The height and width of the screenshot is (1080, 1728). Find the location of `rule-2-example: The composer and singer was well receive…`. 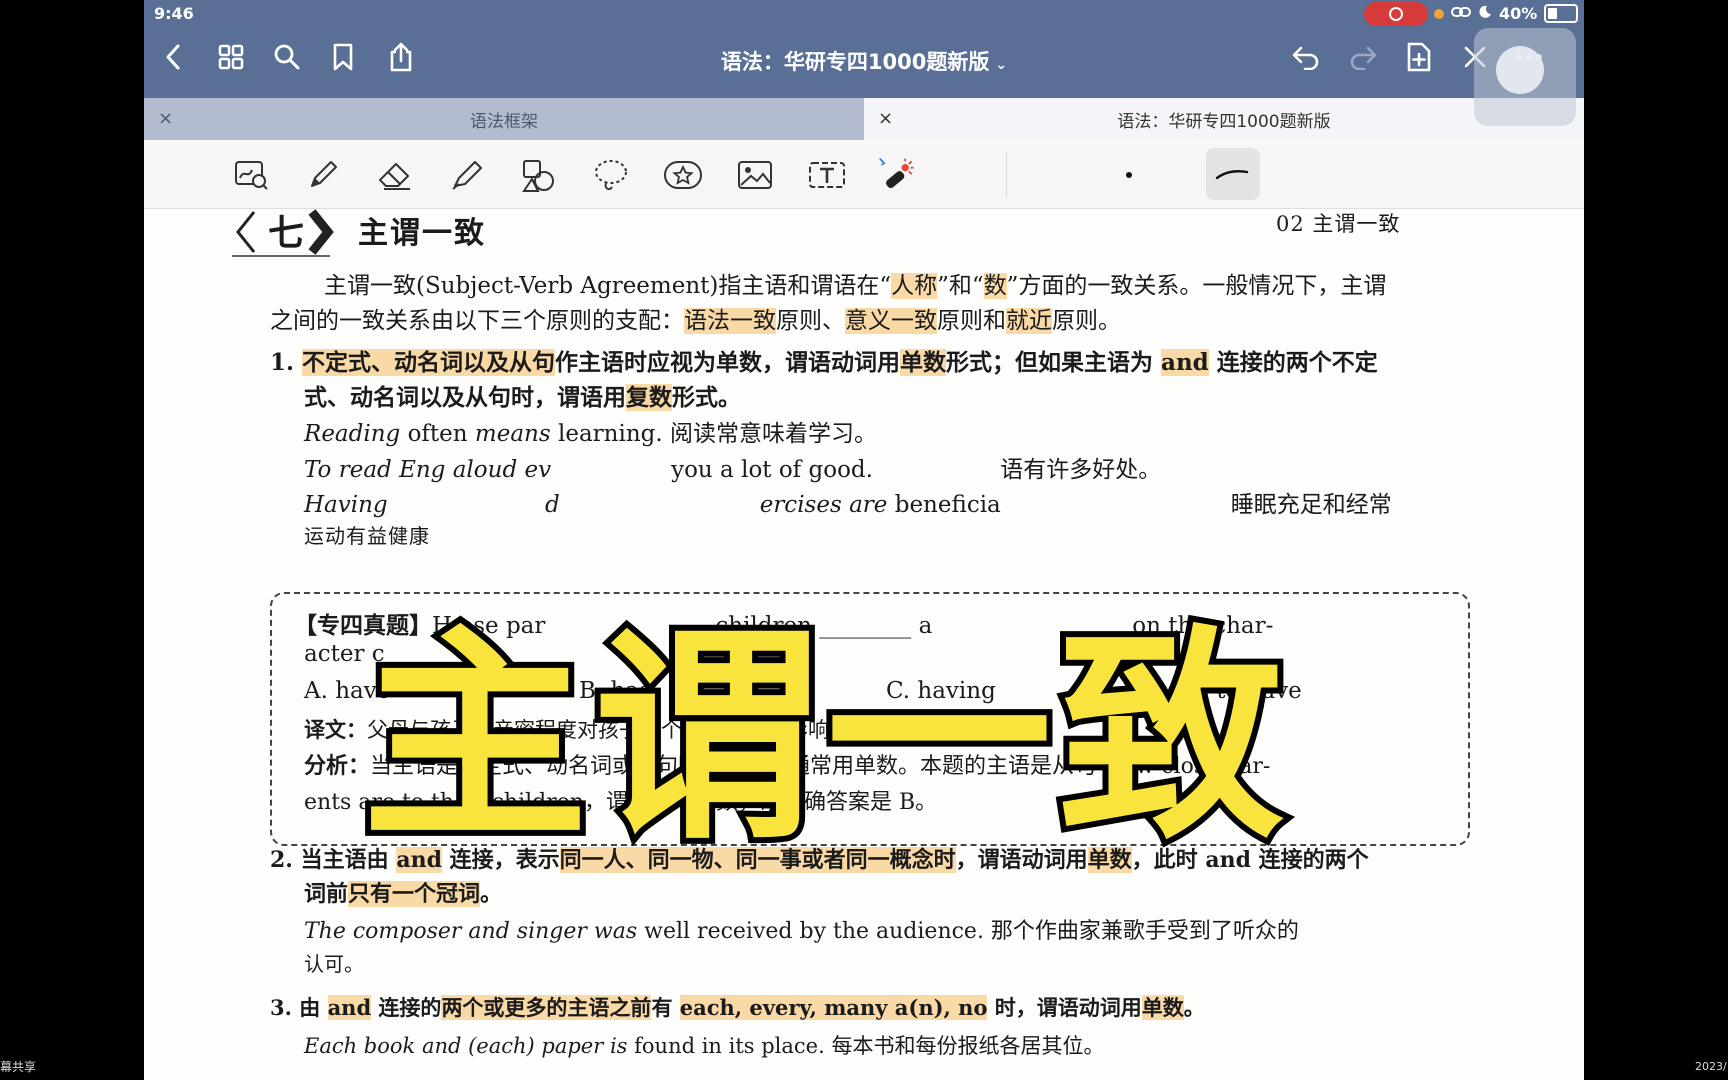

rule-2-example: The composer and singer was well receive… is located at coordinates (801, 931).